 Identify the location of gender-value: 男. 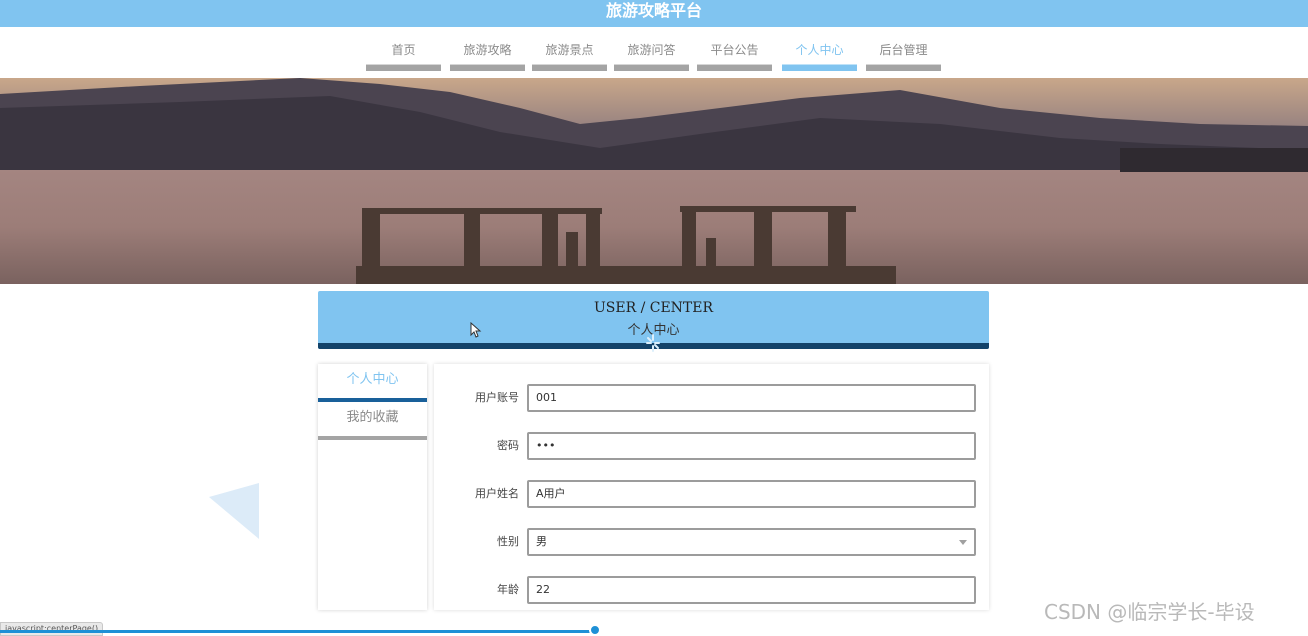
(541, 541).